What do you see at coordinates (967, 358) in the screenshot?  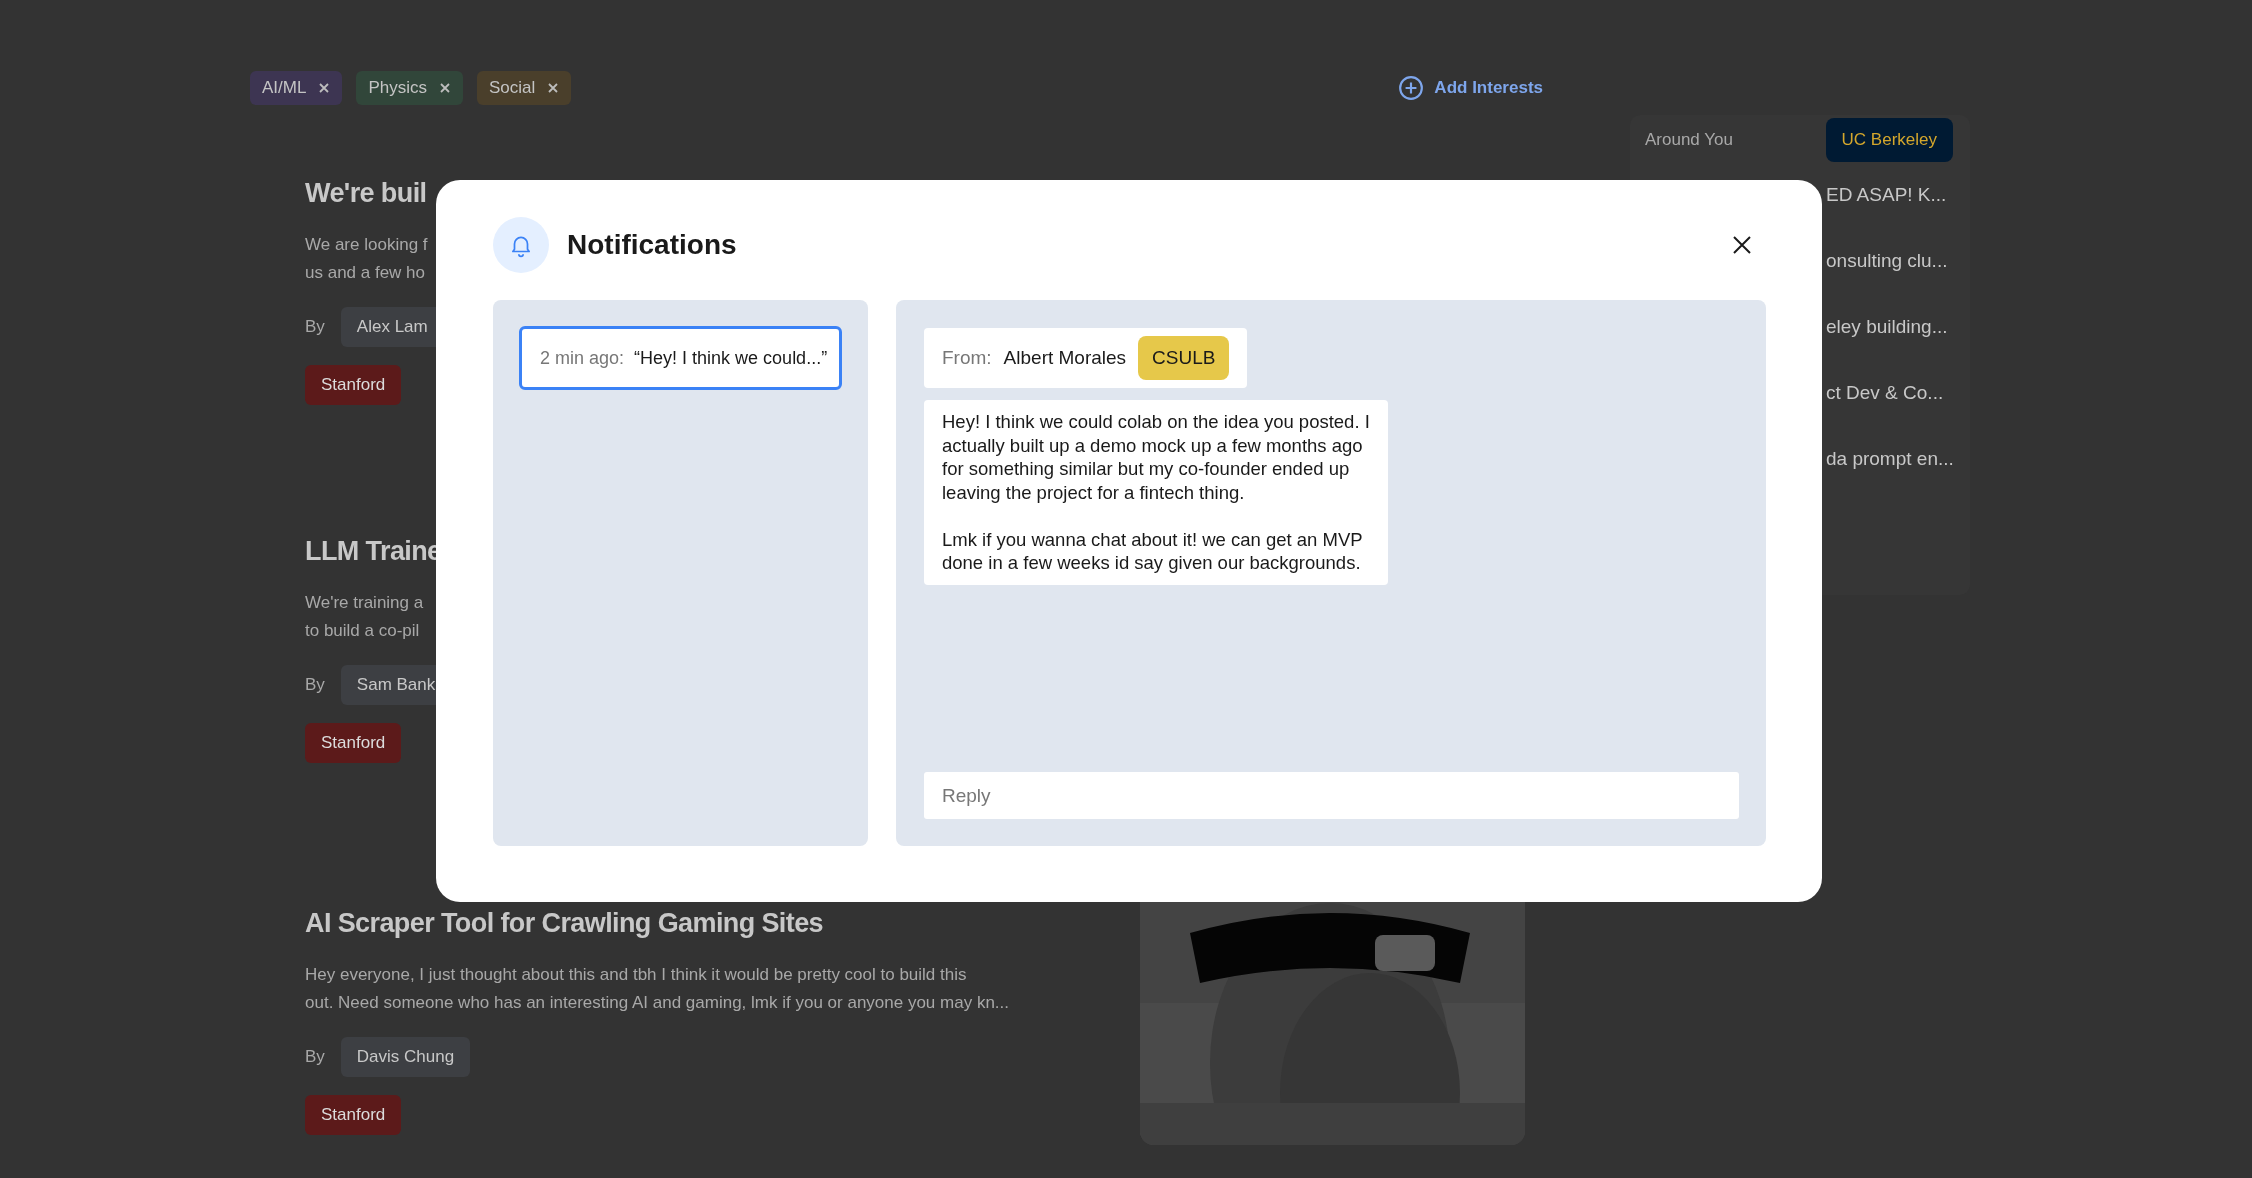 I see `from-label: From:` at bounding box center [967, 358].